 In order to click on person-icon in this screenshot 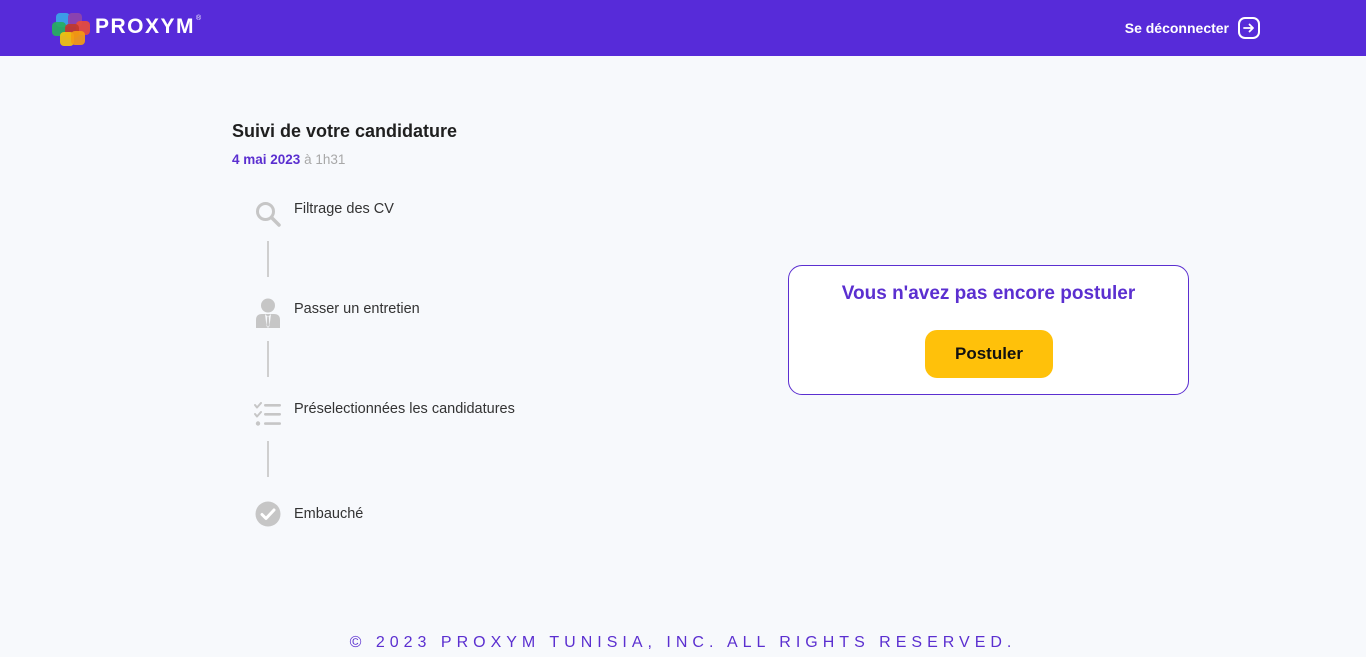, I will do `click(268, 313)`.